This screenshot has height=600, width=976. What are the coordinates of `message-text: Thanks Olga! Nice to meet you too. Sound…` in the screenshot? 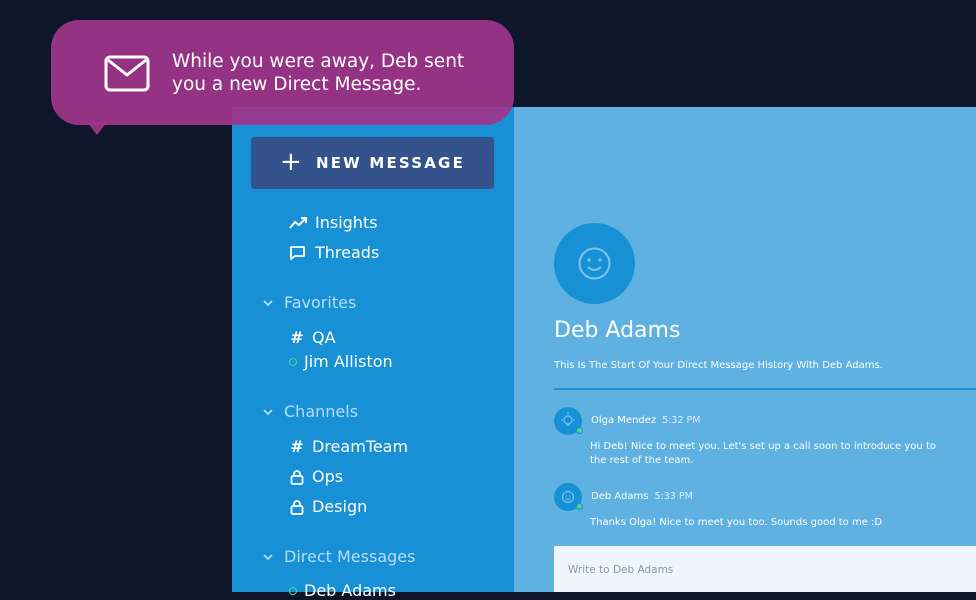 It's located at (736, 523).